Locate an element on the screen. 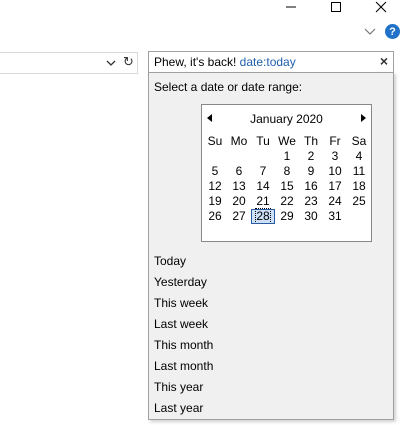 This screenshot has width=405, height=425. calendar-day: 31 is located at coordinates (335, 216).